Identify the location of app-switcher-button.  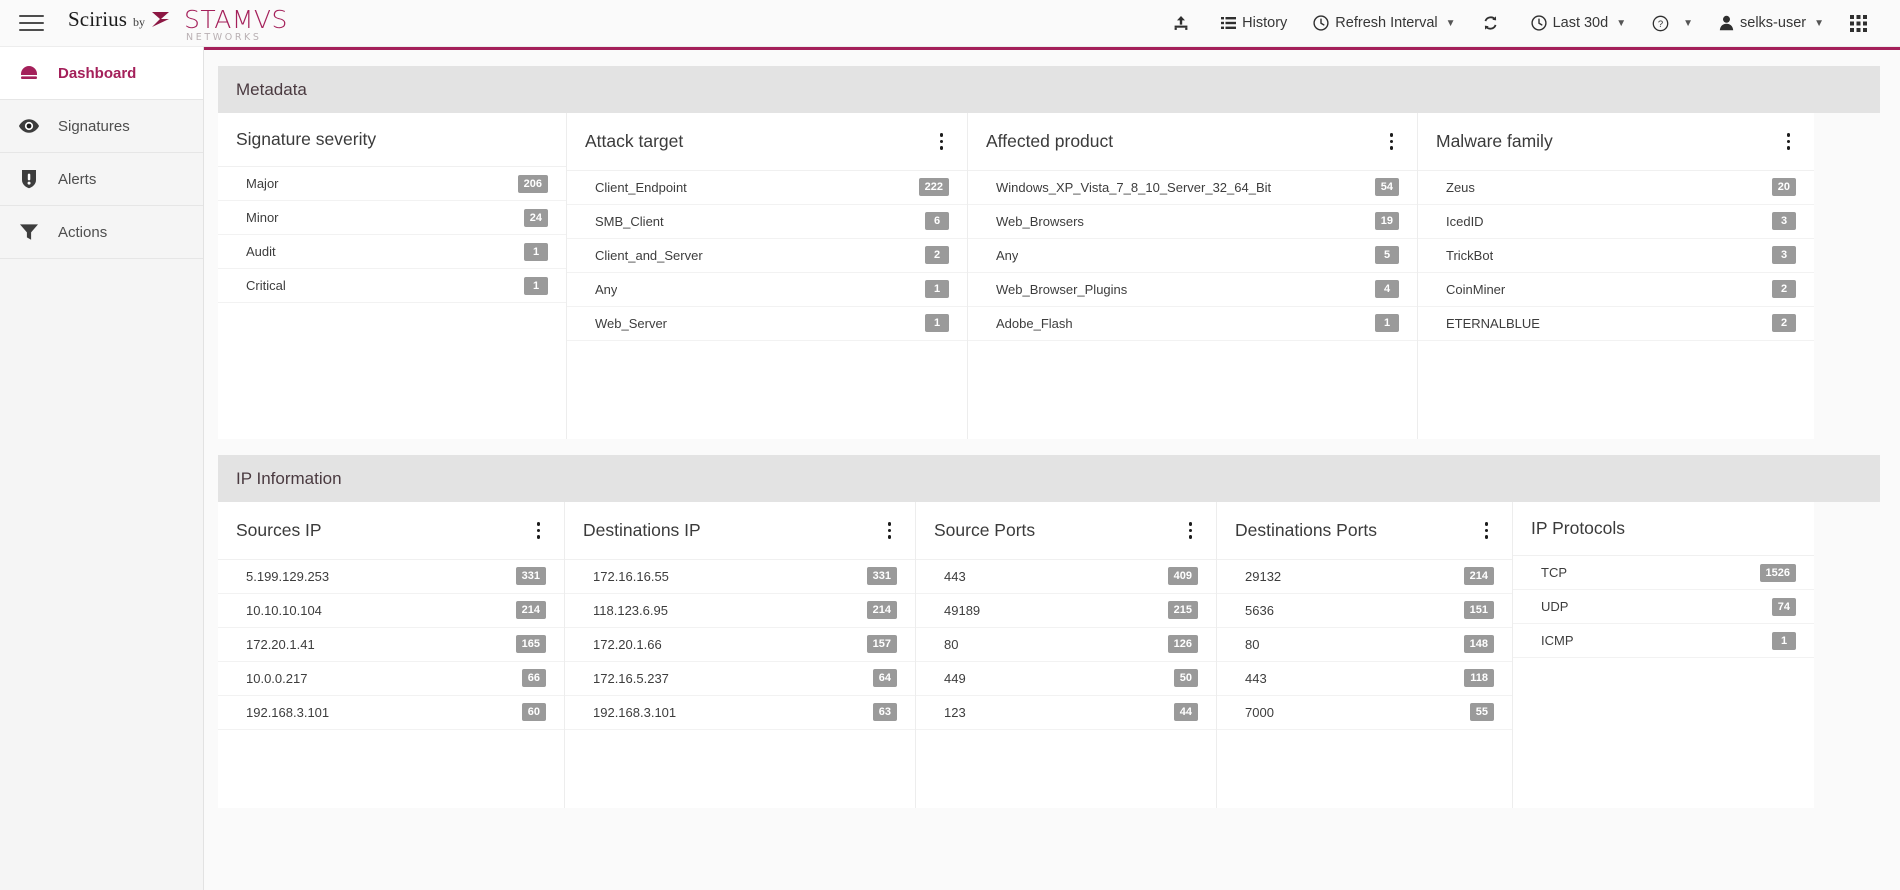
(1861, 23).